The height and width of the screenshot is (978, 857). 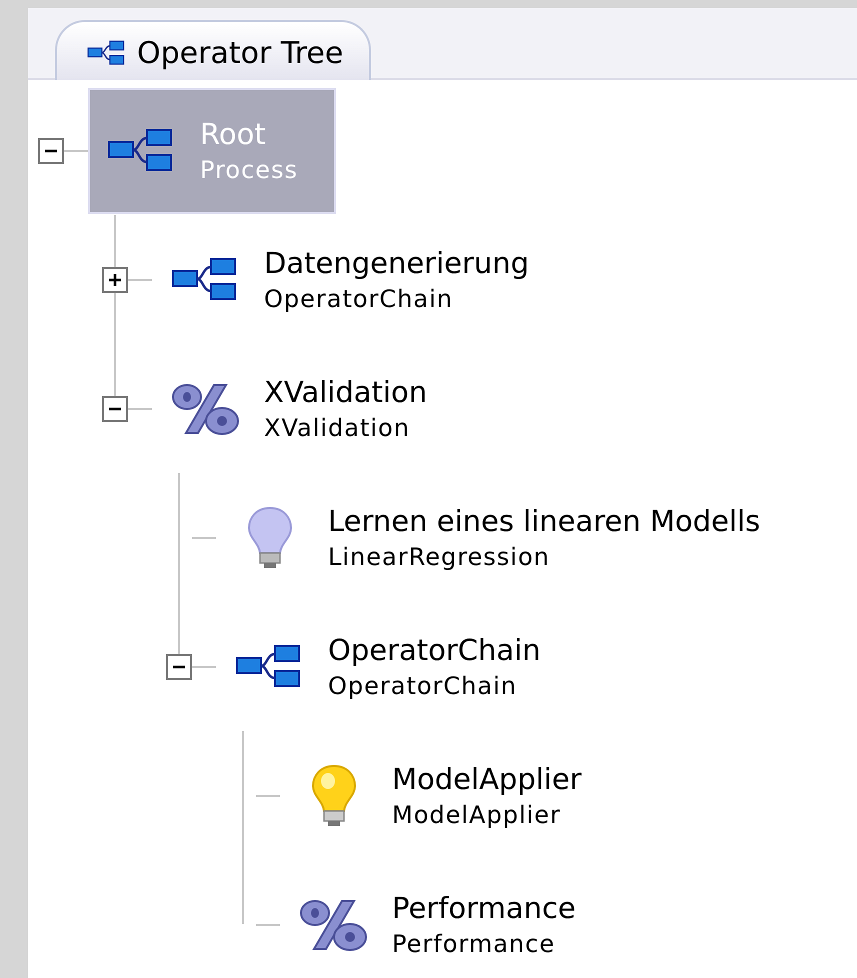 What do you see at coordinates (434, 650) in the screenshot?
I see `node-name: OperatorChain` at bounding box center [434, 650].